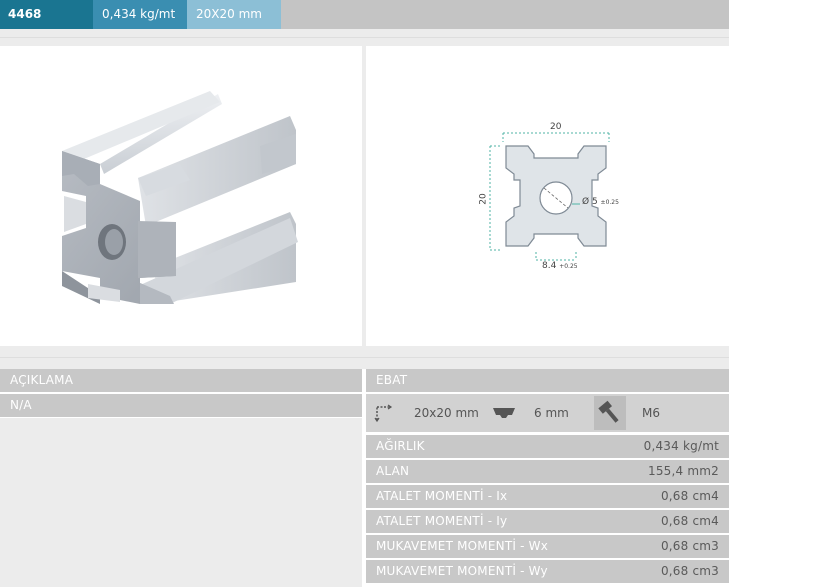 Image resolution: width=819 pixels, height=587 pixels. Describe the element at coordinates (590, 202) in the screenshot. I see `hole-diameter: Ø 5` at that location.